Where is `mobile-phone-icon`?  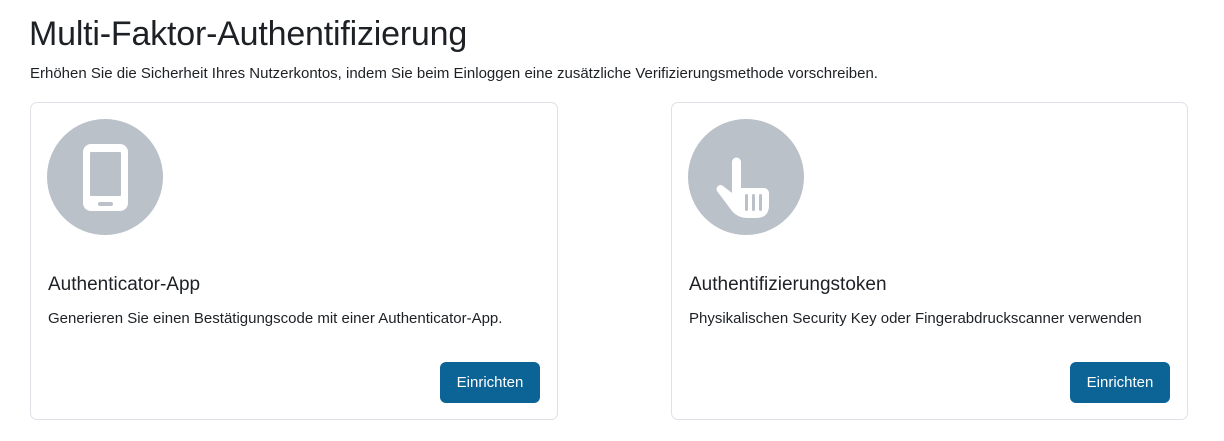 mobile-phone-icon is located at coordinates (105, 177).